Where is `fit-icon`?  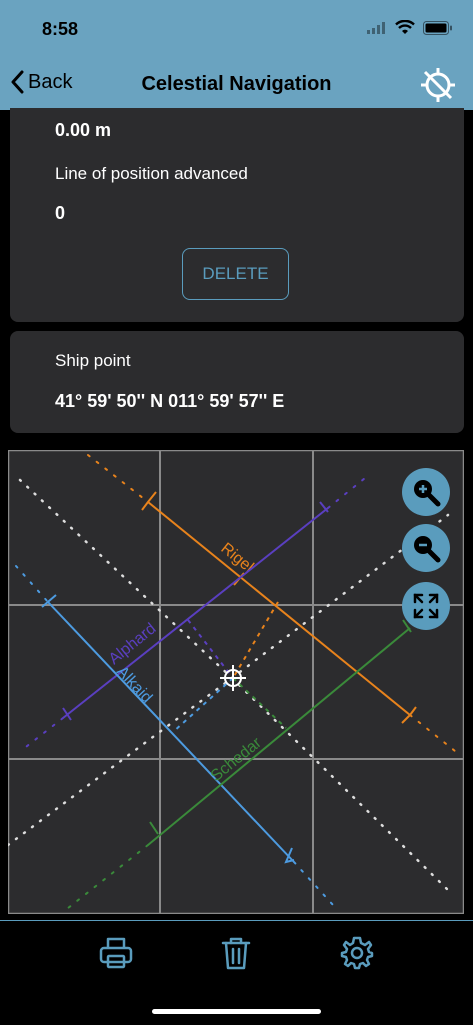
fit-icon is located at coordinates (426, 606).